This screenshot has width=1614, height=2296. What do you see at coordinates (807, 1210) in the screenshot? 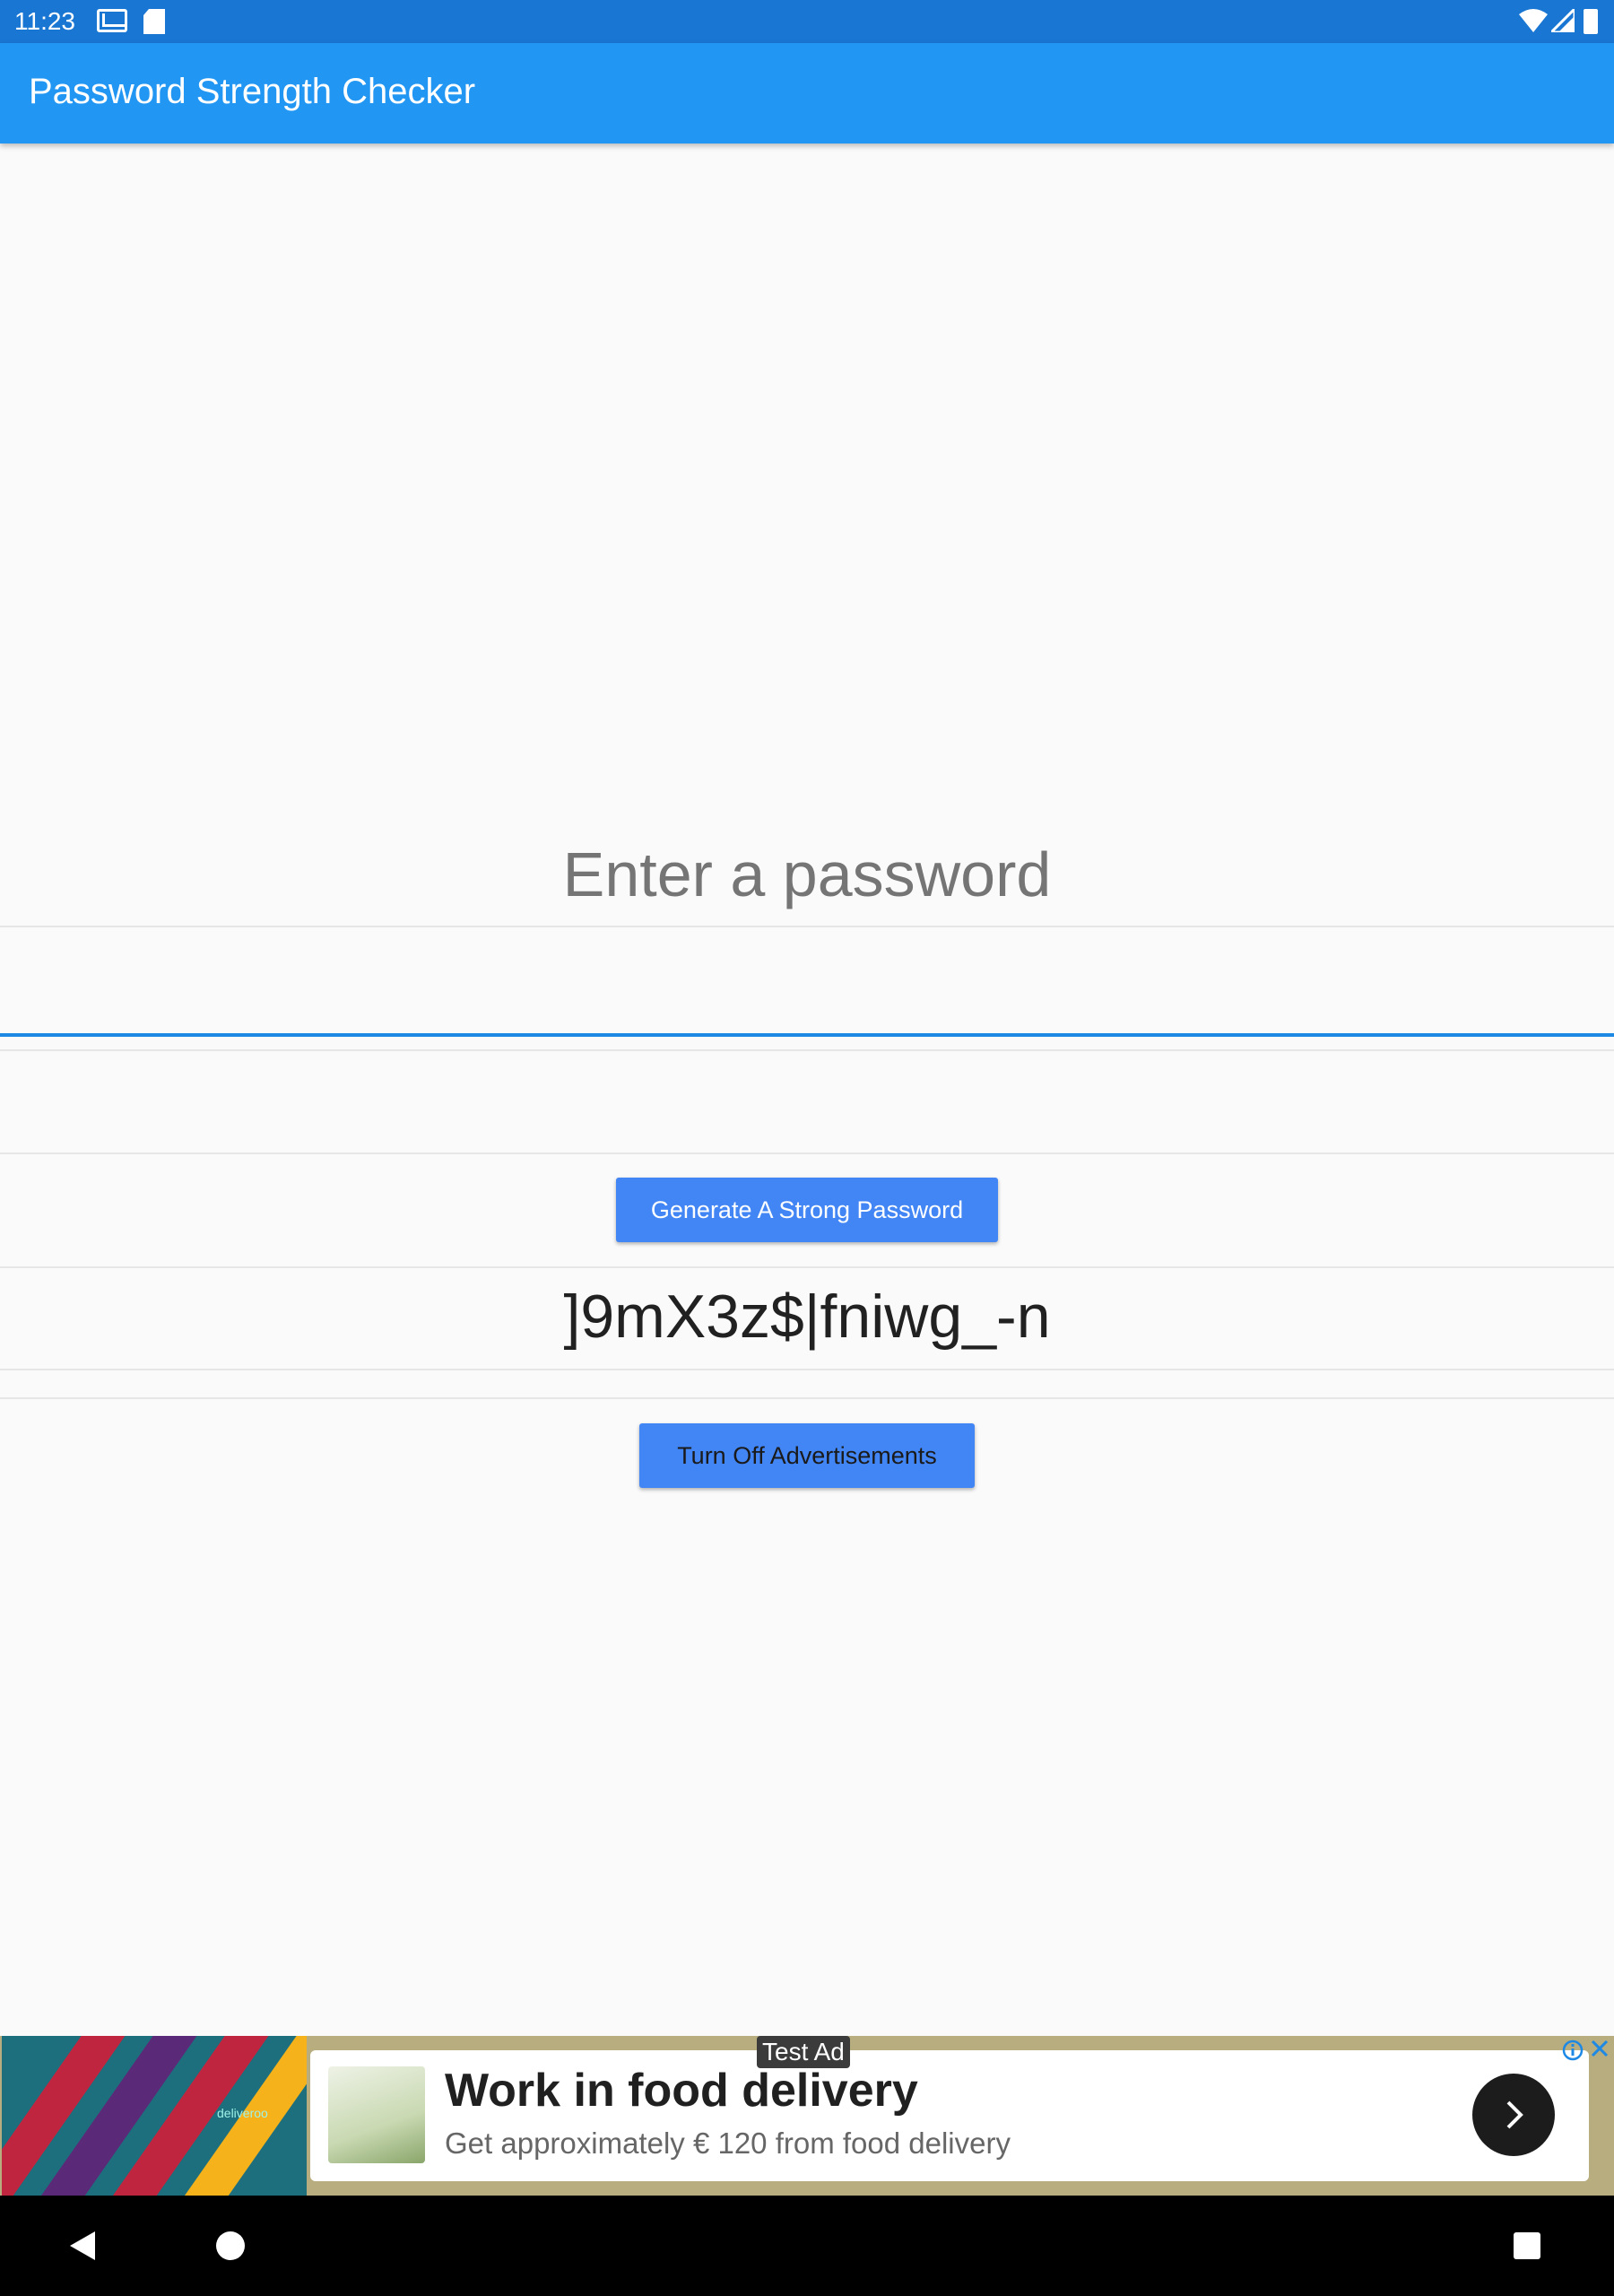
I see `generate-password-button: Generate A Strong Password` at bounding box center [807, 1210].